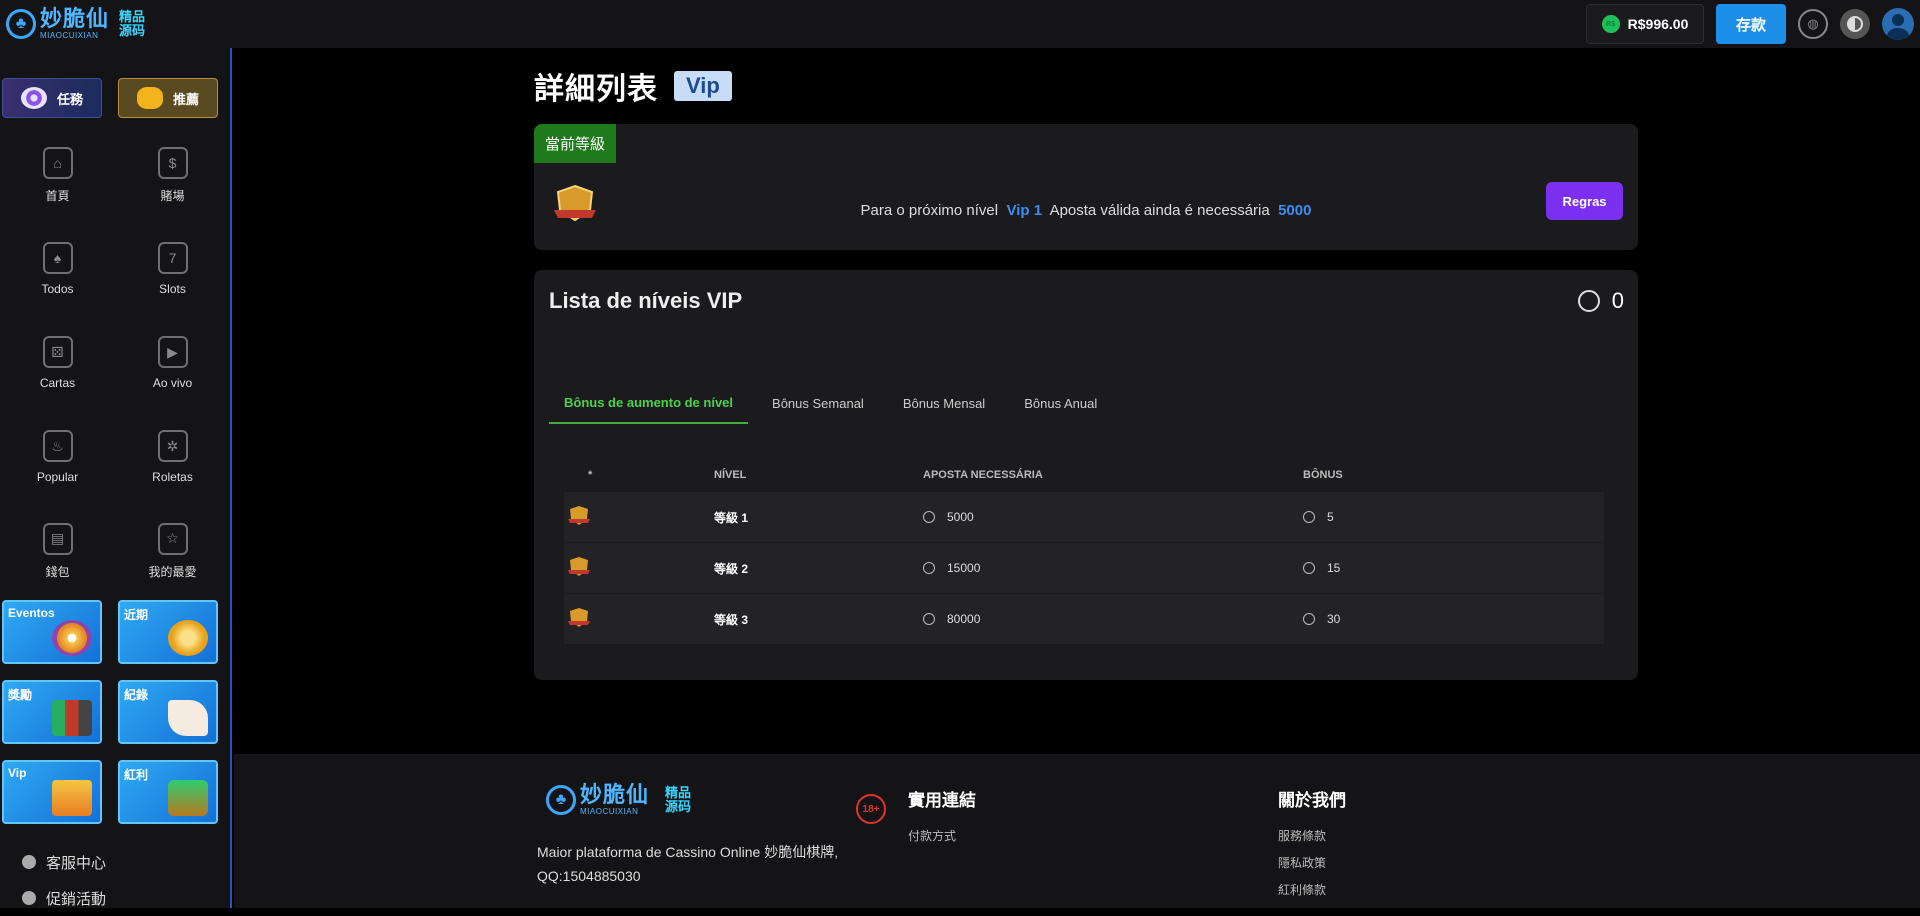  What do you see at coordinates (1060, 403) in the screenshot?
I see `tab-annual-bonus: Bônus Anual` at bounding box center [1060, 403].